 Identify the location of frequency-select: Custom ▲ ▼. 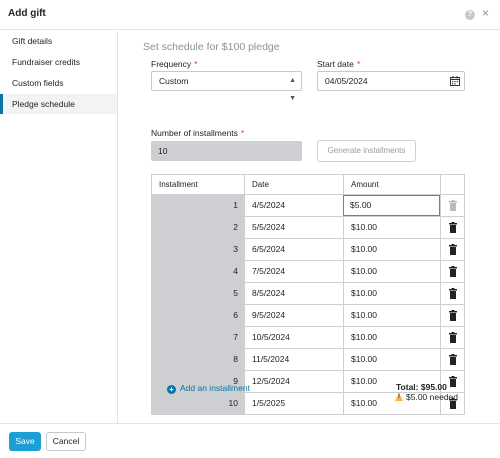
(226, 86).